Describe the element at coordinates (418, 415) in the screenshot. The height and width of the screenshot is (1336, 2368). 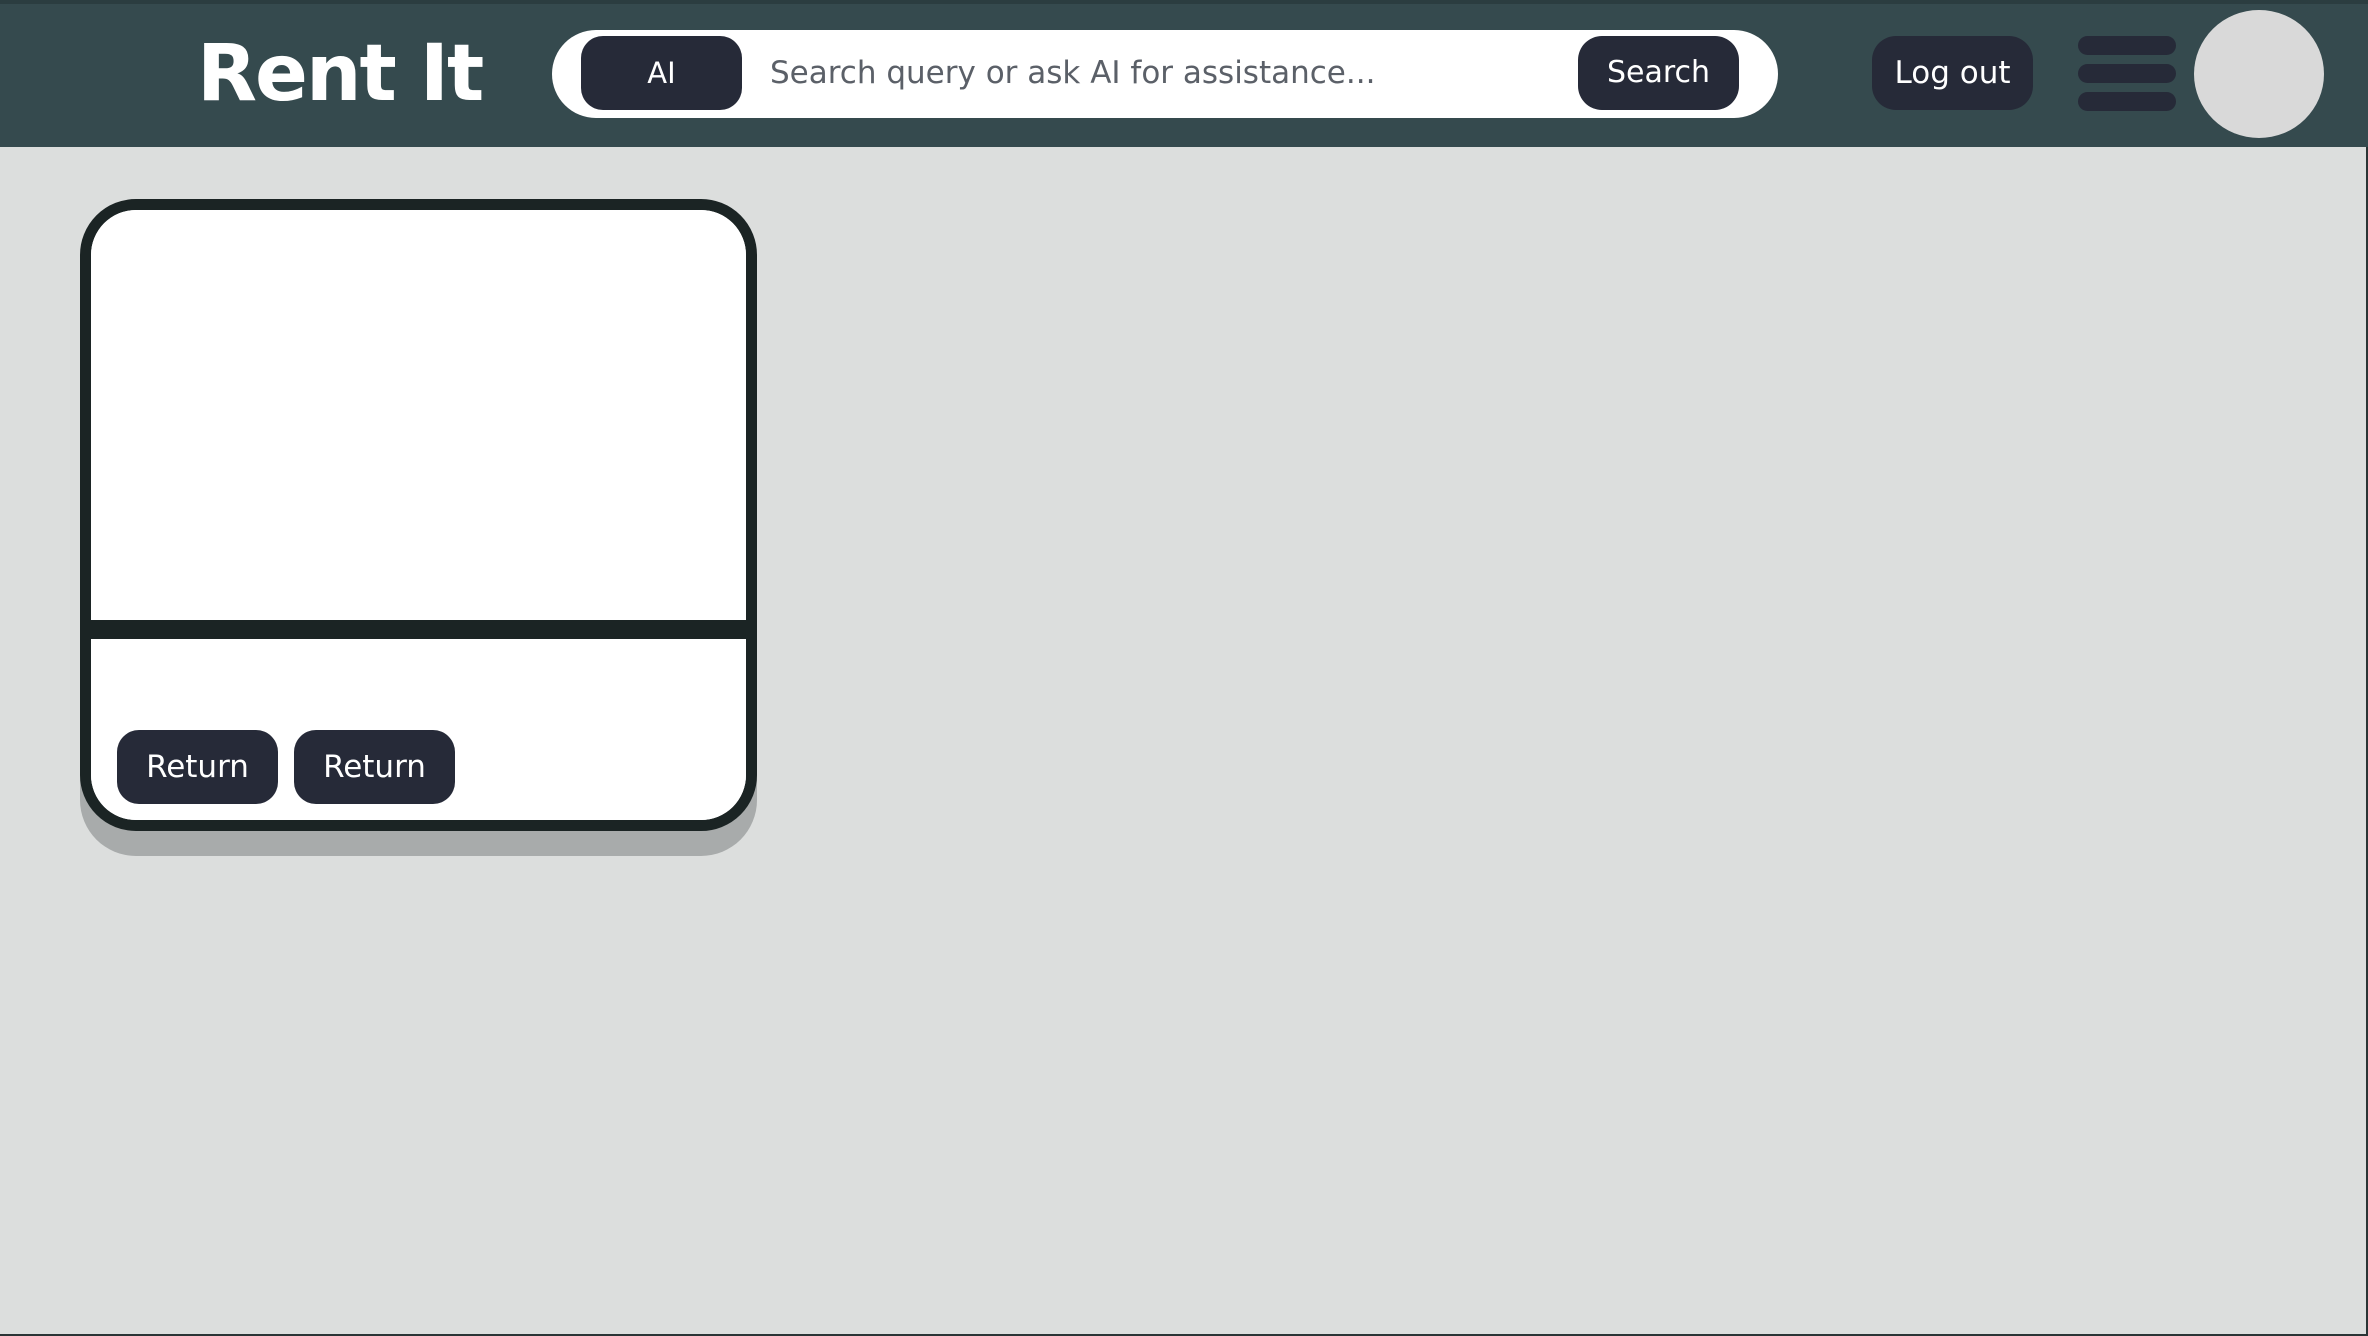
I see `rental-image-placeholder` at that location.